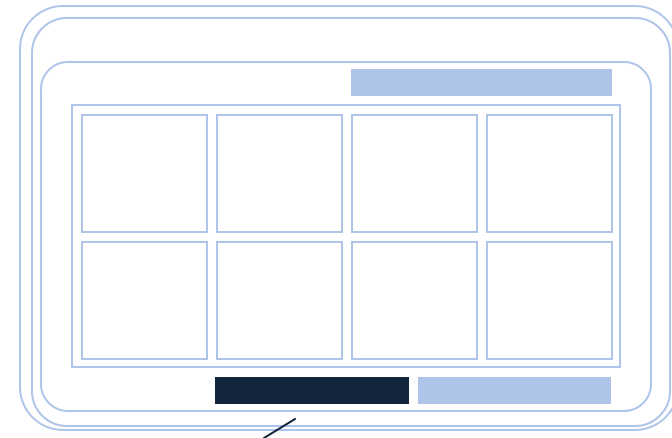  I want to click on secondary-button, so click(514, 390).